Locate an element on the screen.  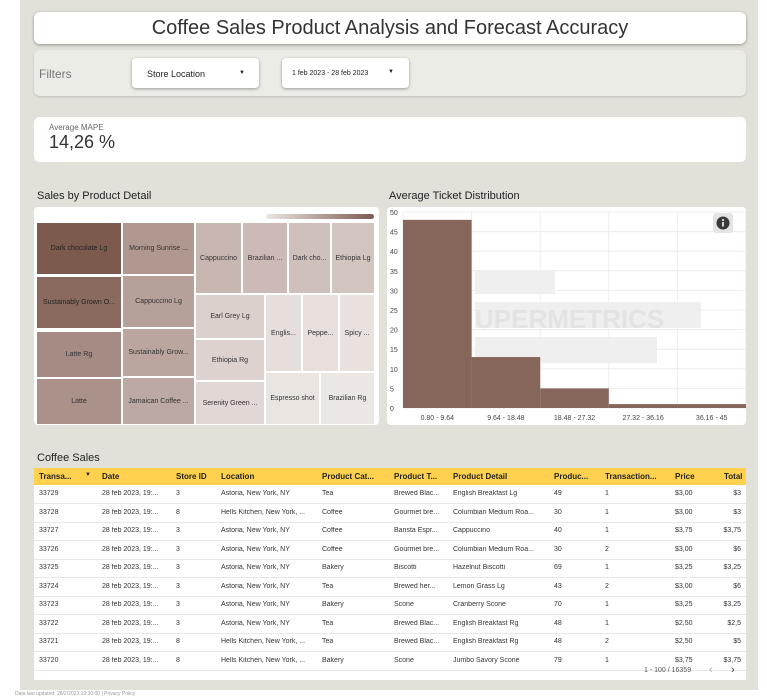
table-cell: English Breakfast Rg is located at coordinates (486, 641).